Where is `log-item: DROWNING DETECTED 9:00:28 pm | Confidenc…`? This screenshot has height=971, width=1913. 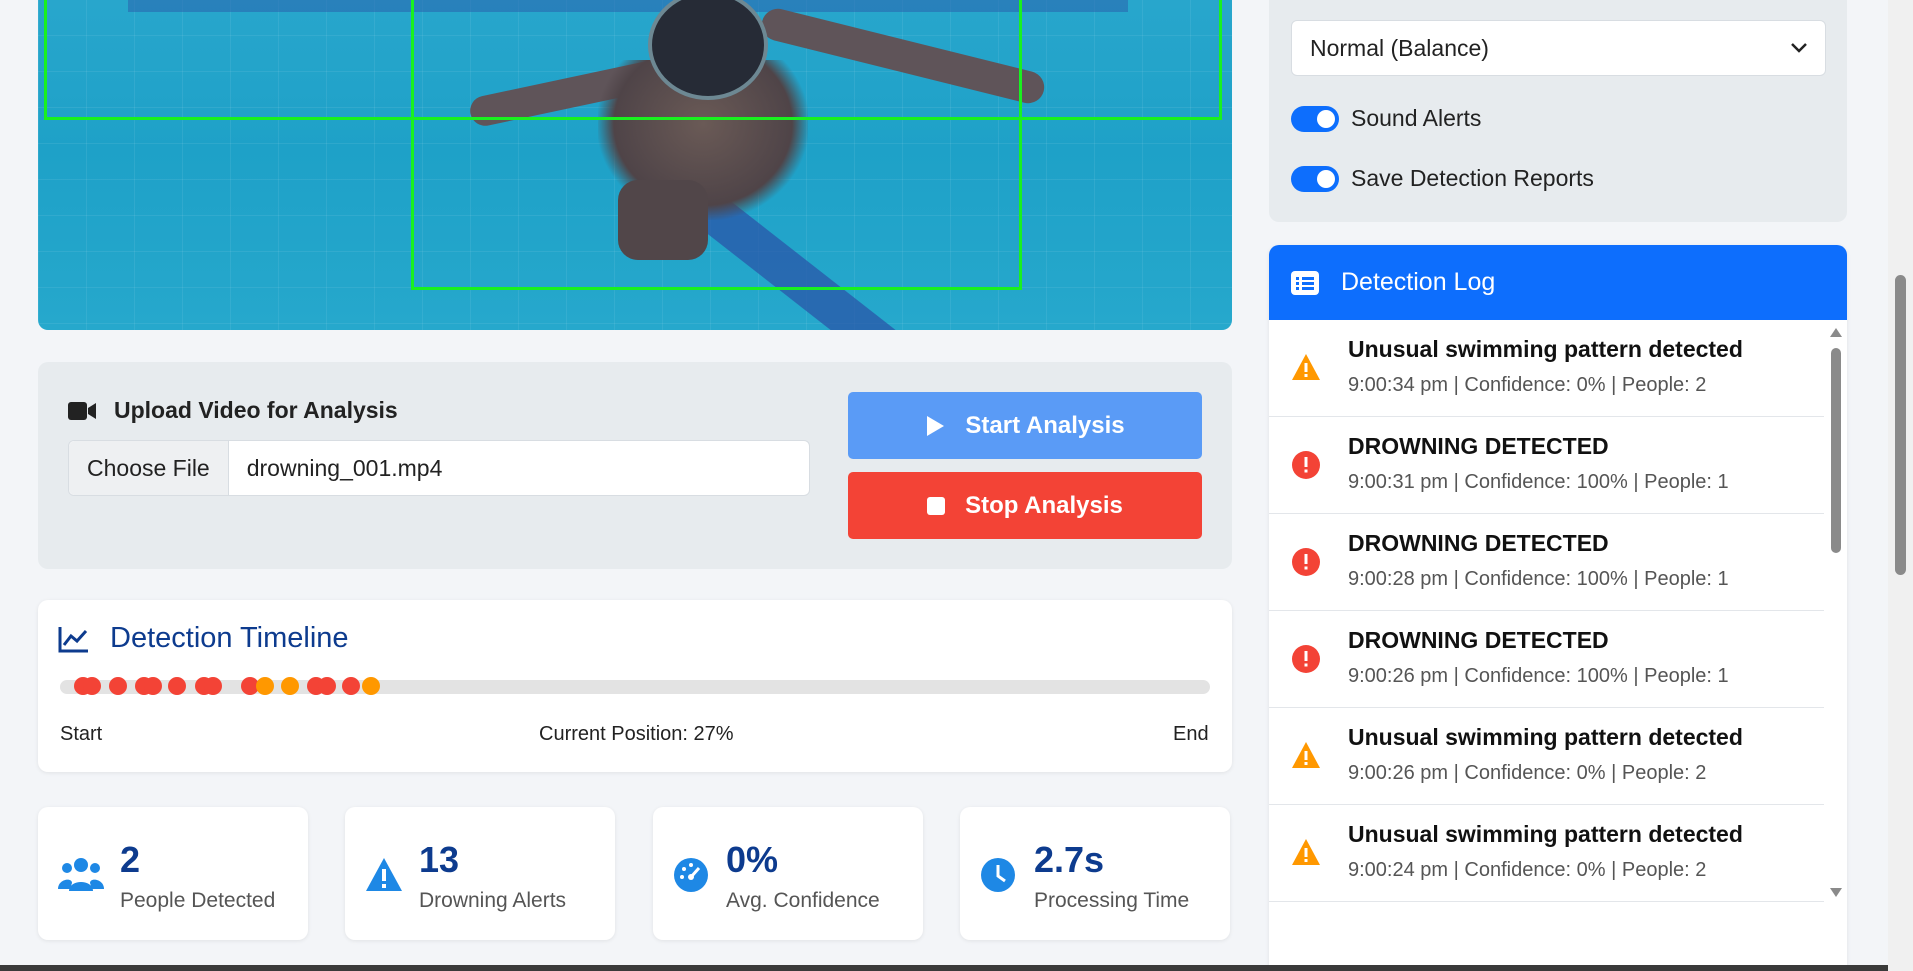
log-item: DROWNING DETECTED 9:00:28 pm | Confidenc… is located at coordinates (1546, 562).